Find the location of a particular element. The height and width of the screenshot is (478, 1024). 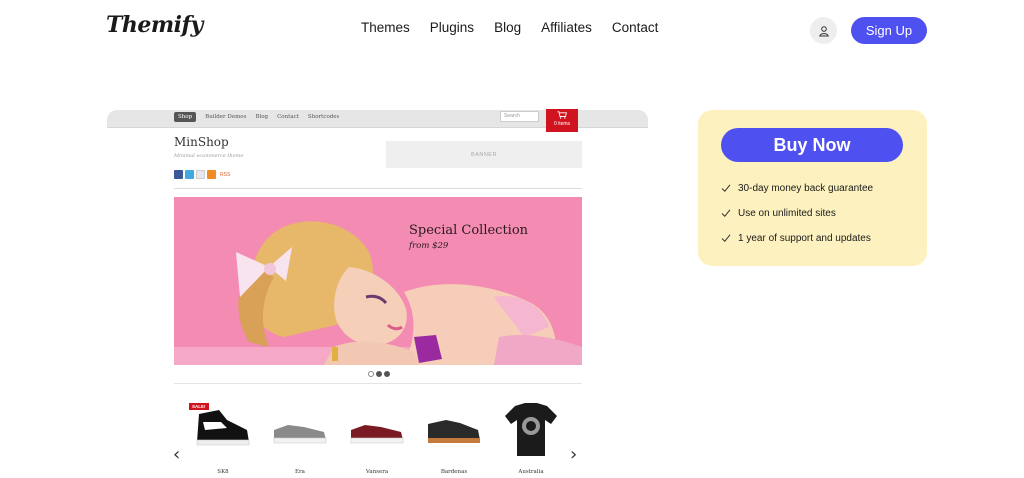

rss-icon is located at coordinates (211, 174).